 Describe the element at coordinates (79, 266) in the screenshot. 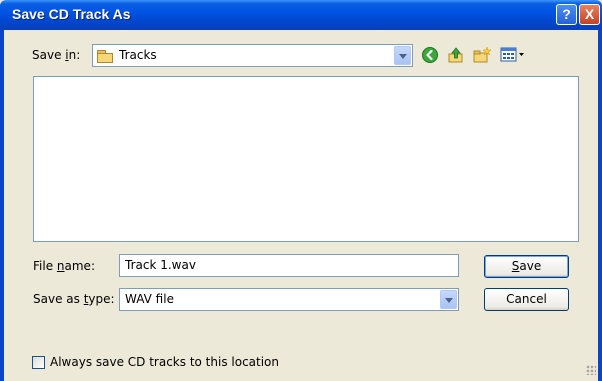

I see `file-name-label-suffix: ame:` at that location.